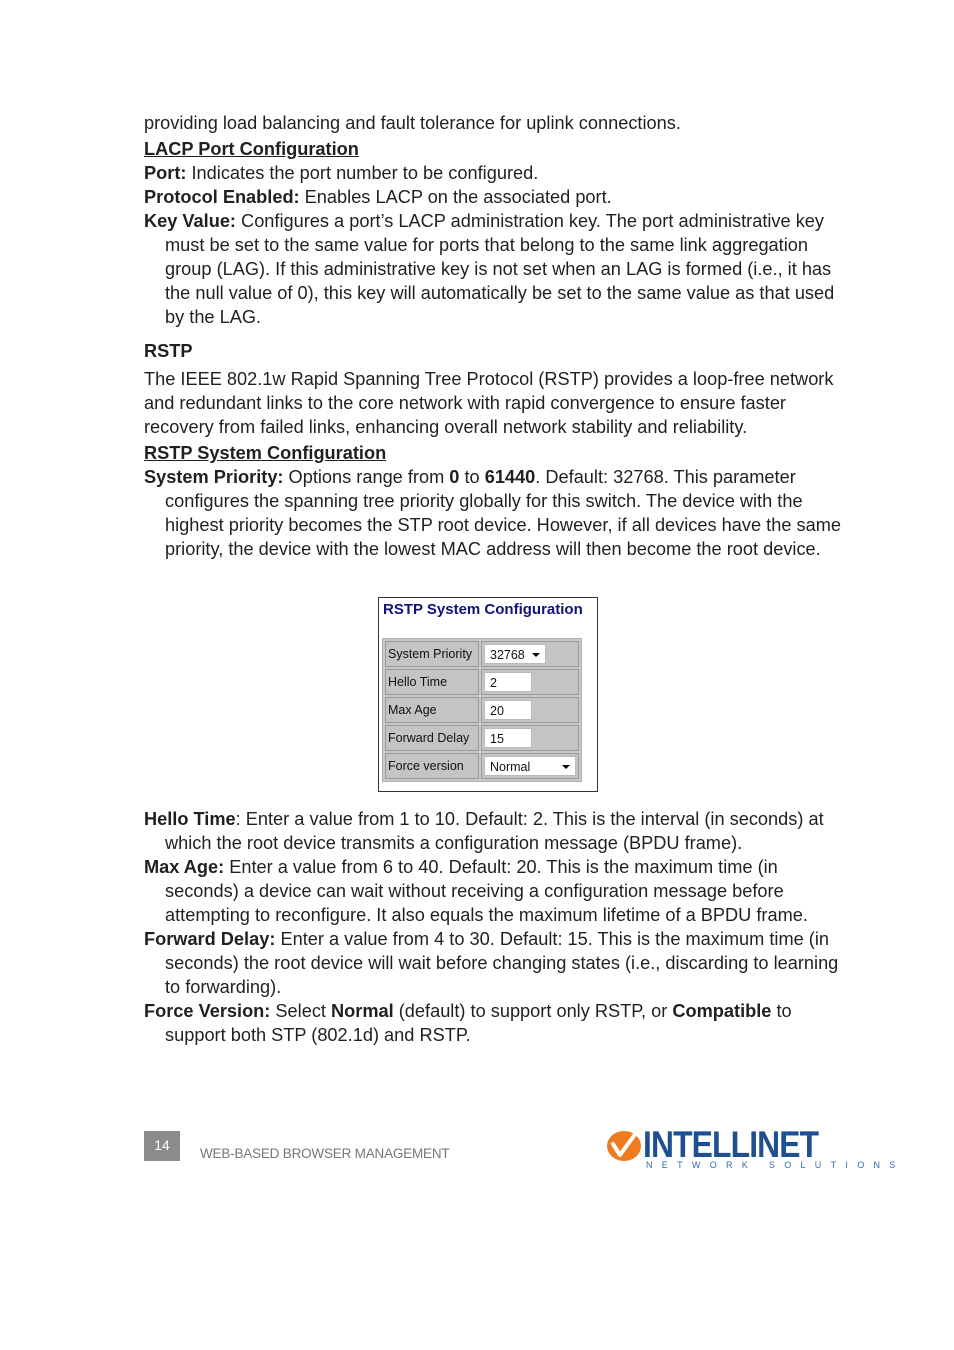 The image size is (954, 1350). What do you see at coordinates (472, 477) in the screenshot?
I see `desc: to` at bounding box center [472, 477].